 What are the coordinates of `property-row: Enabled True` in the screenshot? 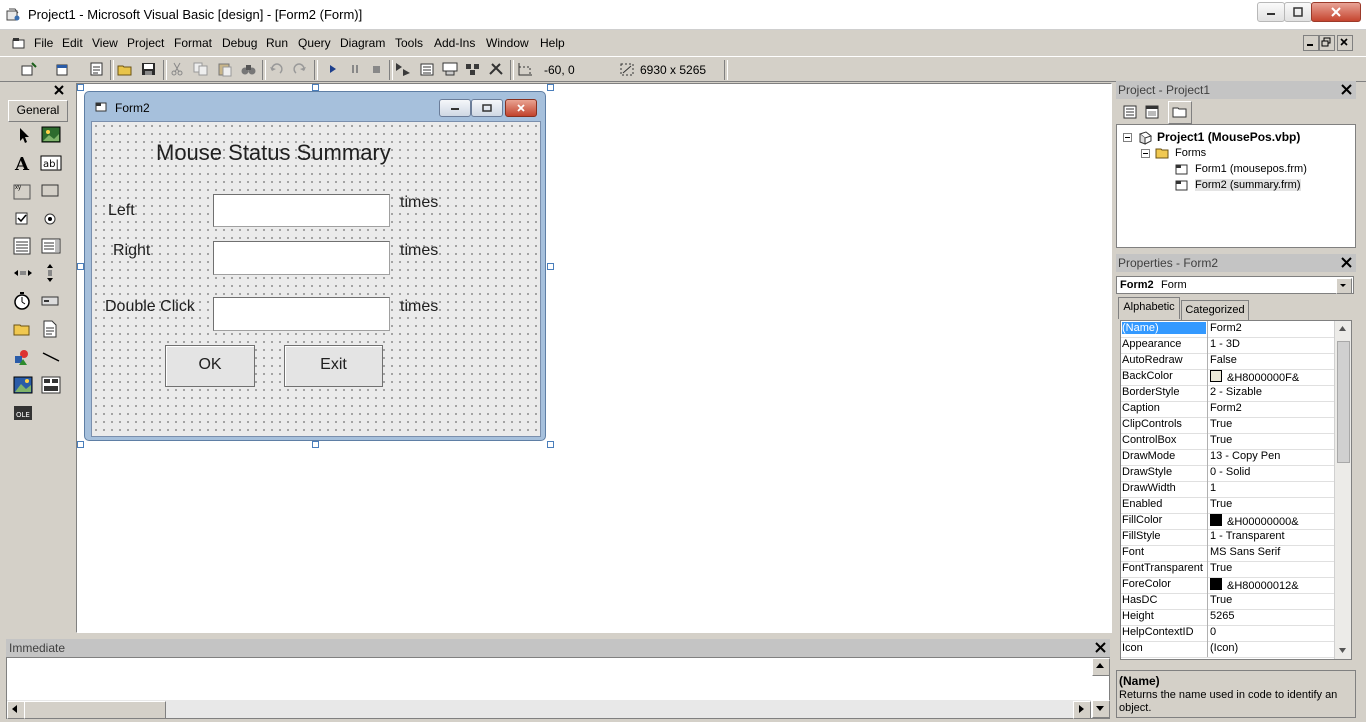 It's located at (1228, 505).